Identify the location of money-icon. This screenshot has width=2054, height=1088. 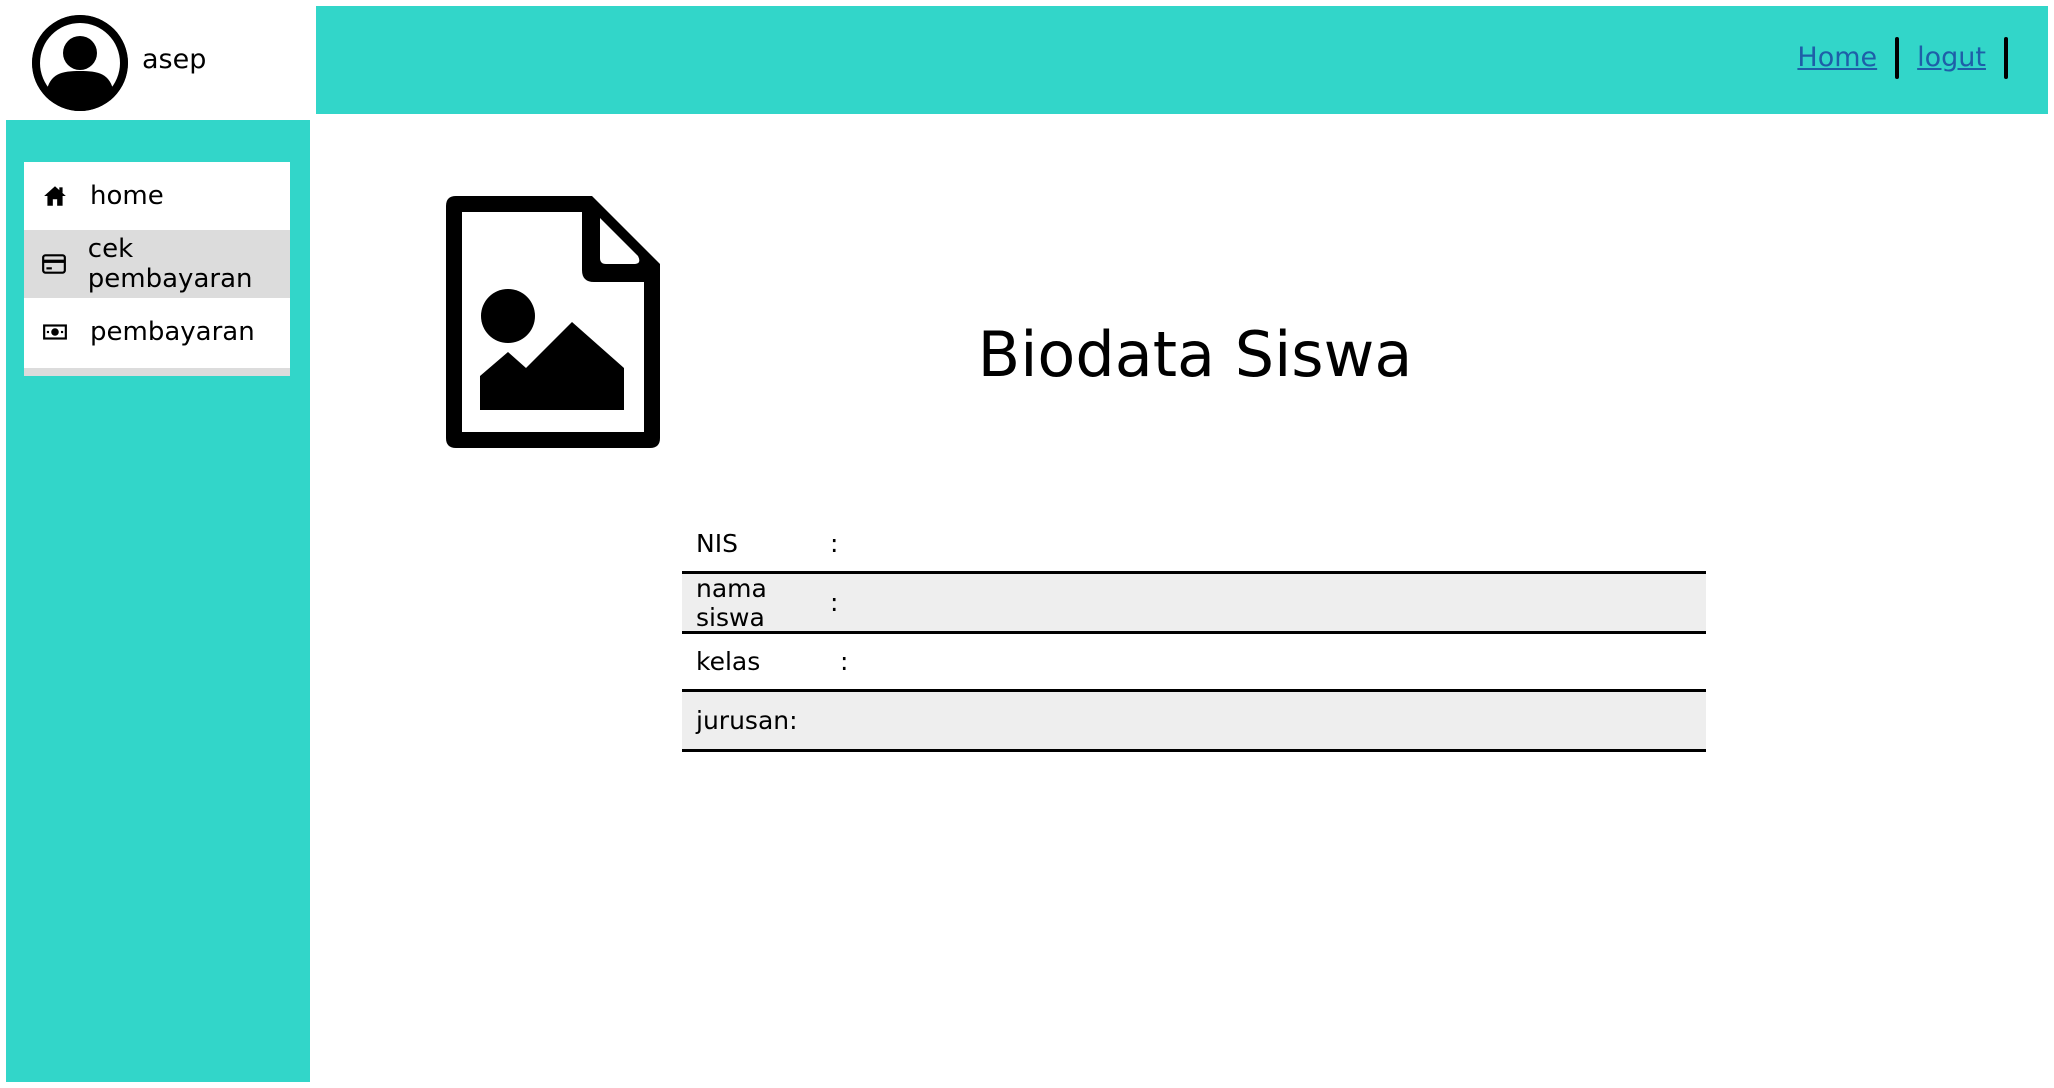
(55, 332).